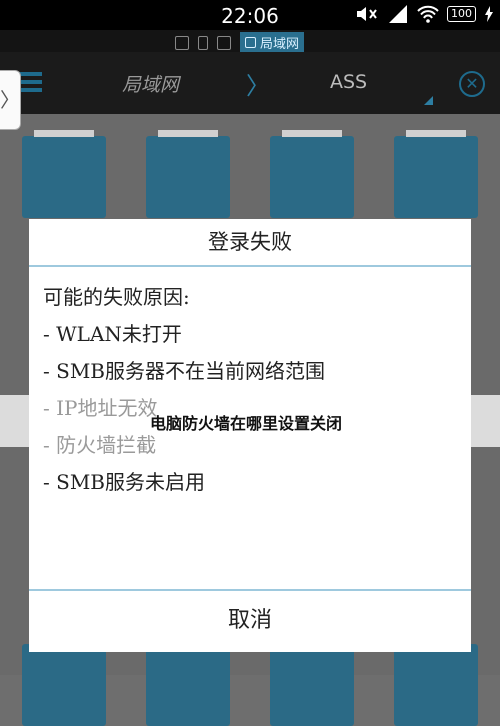  Describe the element at coordinates (250, 242) in the screenshot. I see `dialog-title: 登录失败` at that location.